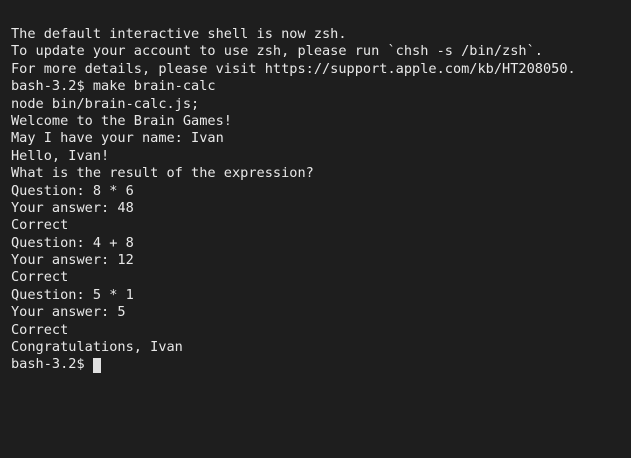 The width and height of the screenshot is (631, 458). Describe the element at coordinates (162, 173) in the screenshot. I see `terminal-line: What is the result of the expression?` at that location.